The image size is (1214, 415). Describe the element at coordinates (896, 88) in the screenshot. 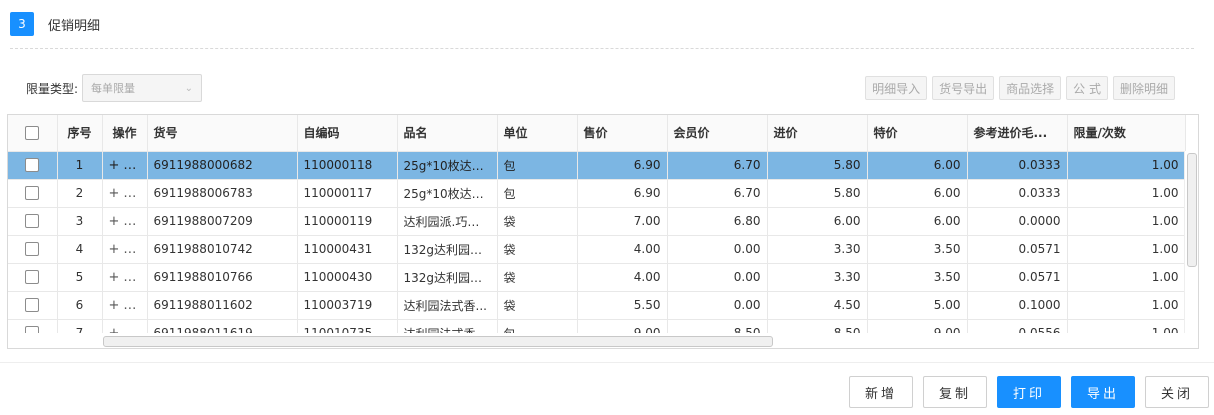

I see `import-detail-button: 明细导入` at that location.